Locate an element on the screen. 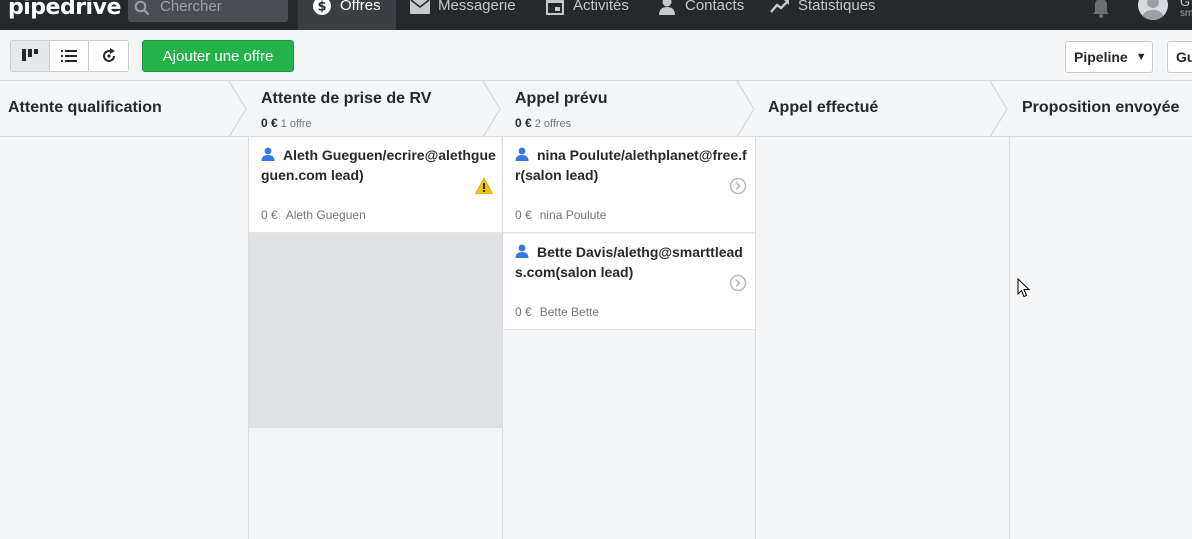  nav-statistiques-label: Statistiques is located at coordinates (837, 7).